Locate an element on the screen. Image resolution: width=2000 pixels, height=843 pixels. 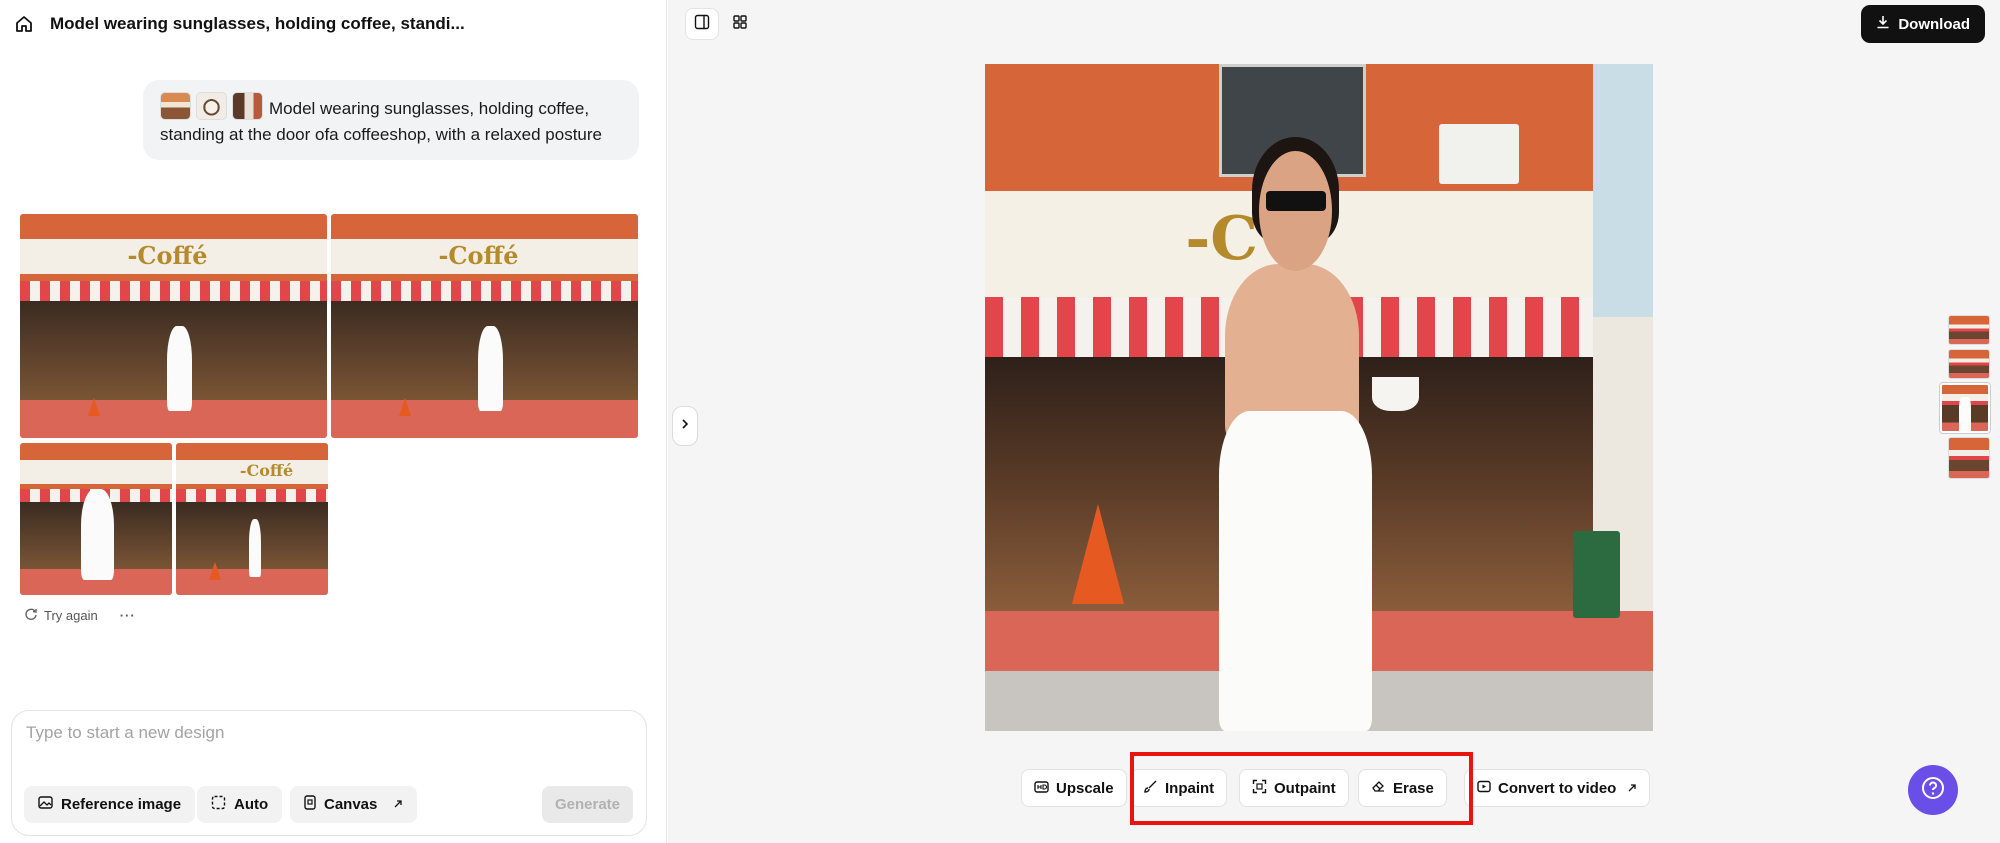
single-view-button is located at coordinates (702, 24).